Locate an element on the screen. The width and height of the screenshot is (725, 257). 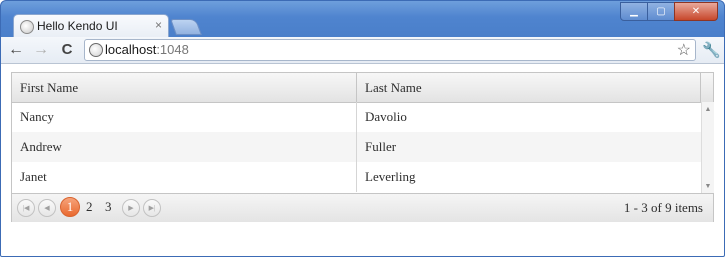
grid-pager: |◀ ◀ 1 2 3 ▶ ▶| 1 - 3 of 9 items is located at coordinates (362, 207).